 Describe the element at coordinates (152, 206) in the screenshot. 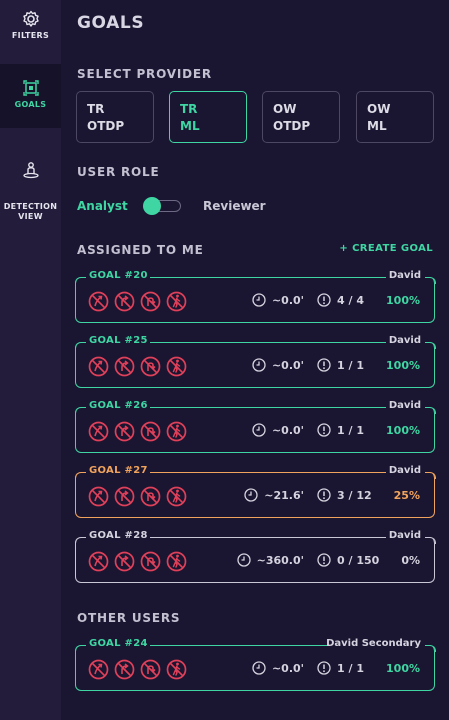

I see `toggle-knob` at that location.